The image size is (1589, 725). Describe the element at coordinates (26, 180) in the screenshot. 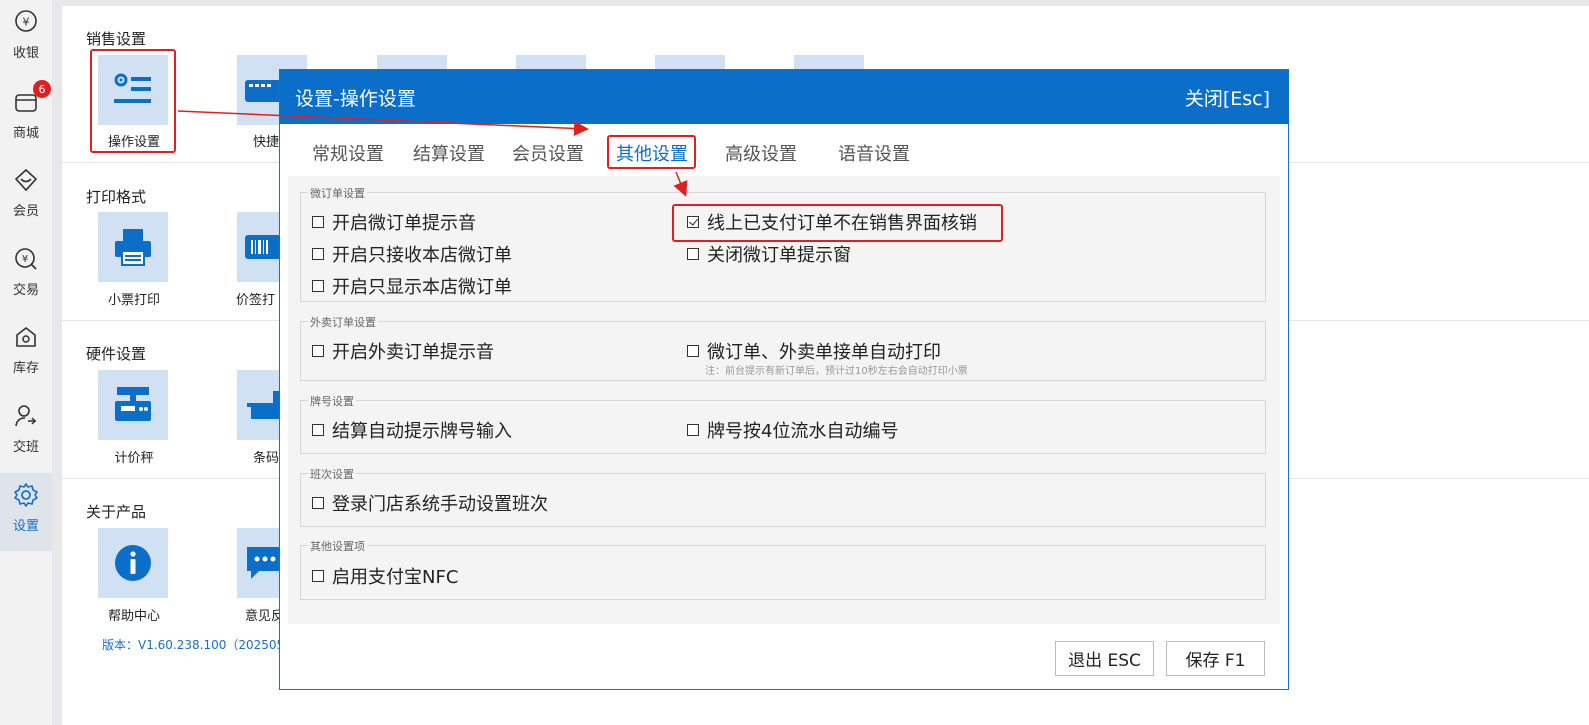

I see `member-icon` at that location.